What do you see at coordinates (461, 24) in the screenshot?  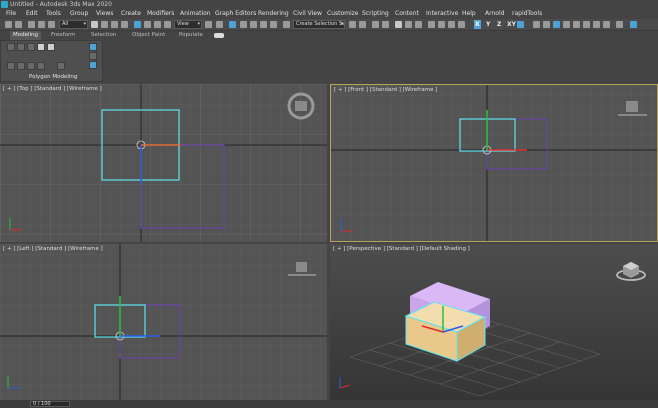 I see `render-iterative-icon` at bounding box center [461, 24].